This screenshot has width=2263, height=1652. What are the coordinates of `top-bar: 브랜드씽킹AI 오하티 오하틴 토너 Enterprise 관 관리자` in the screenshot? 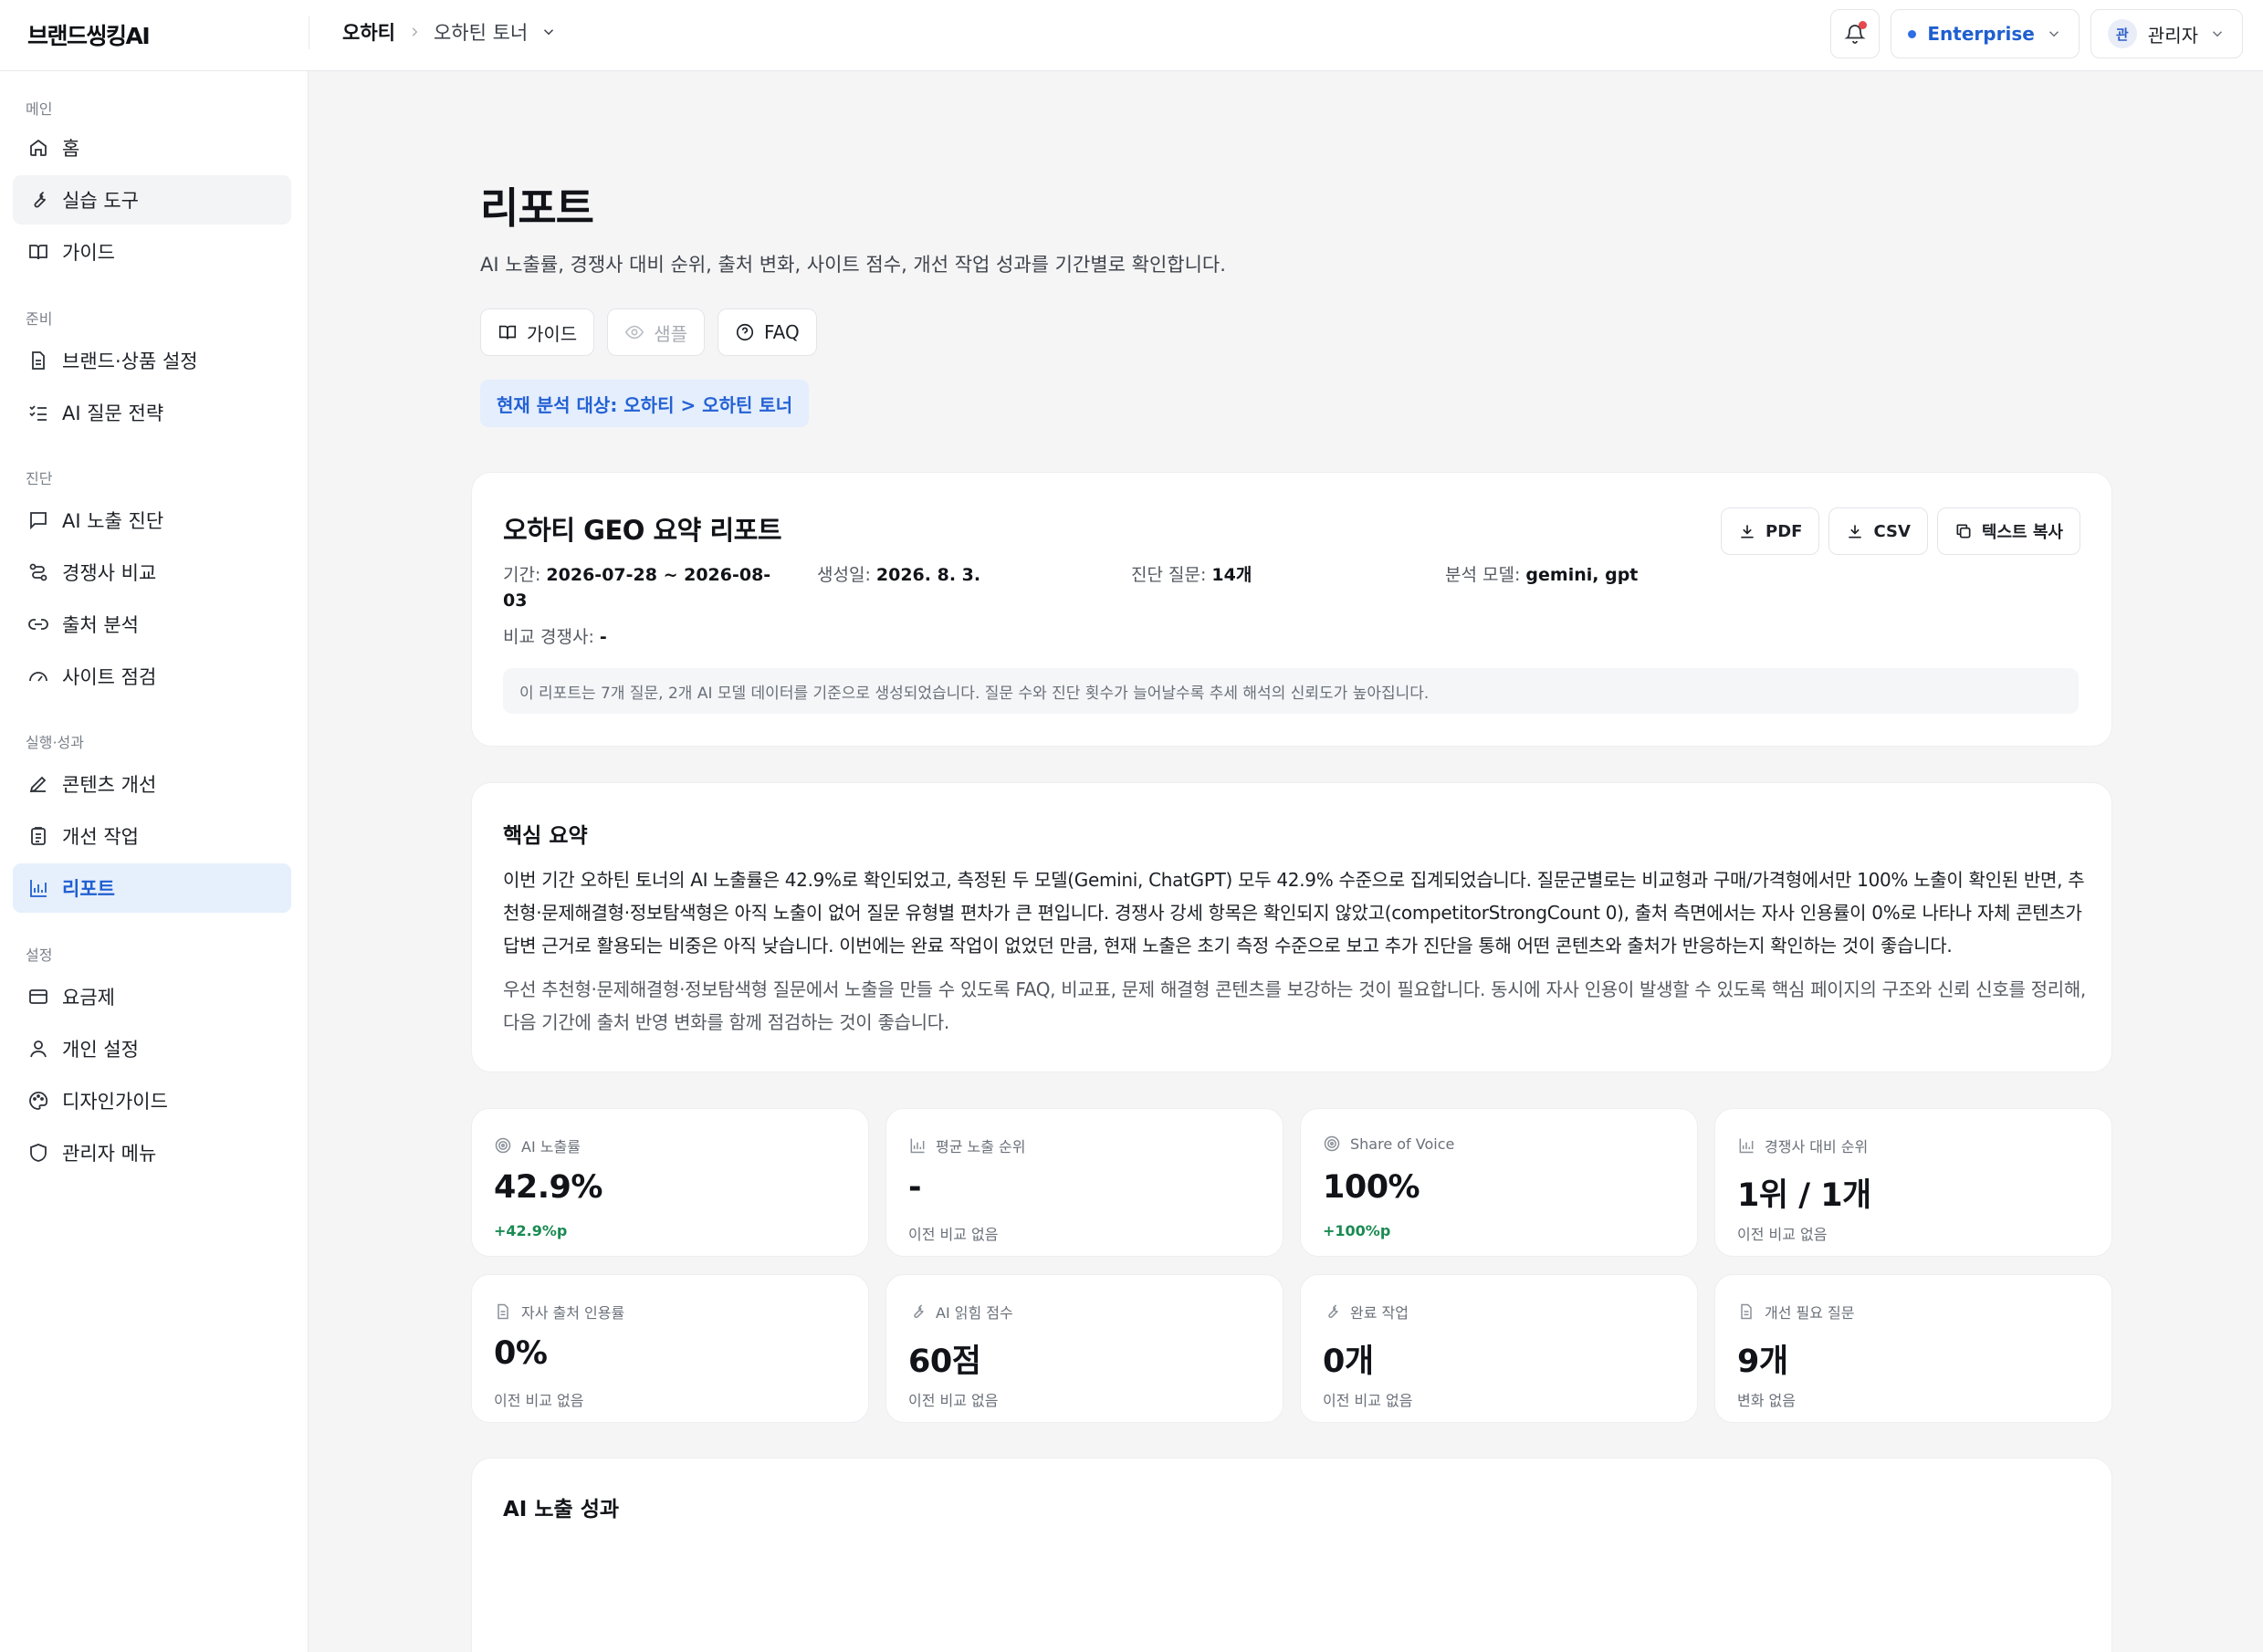 It's located at (1131, 35).